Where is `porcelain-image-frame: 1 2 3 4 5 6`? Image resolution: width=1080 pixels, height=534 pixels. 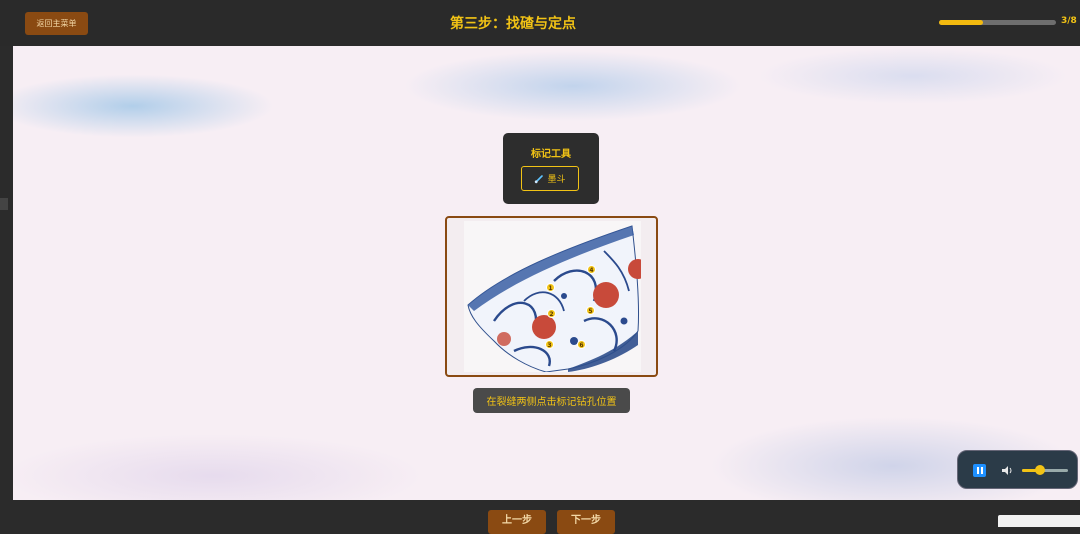
porcelain-image-frame: 1 2 3 4 5 6 is located at coordinates (551, 296).